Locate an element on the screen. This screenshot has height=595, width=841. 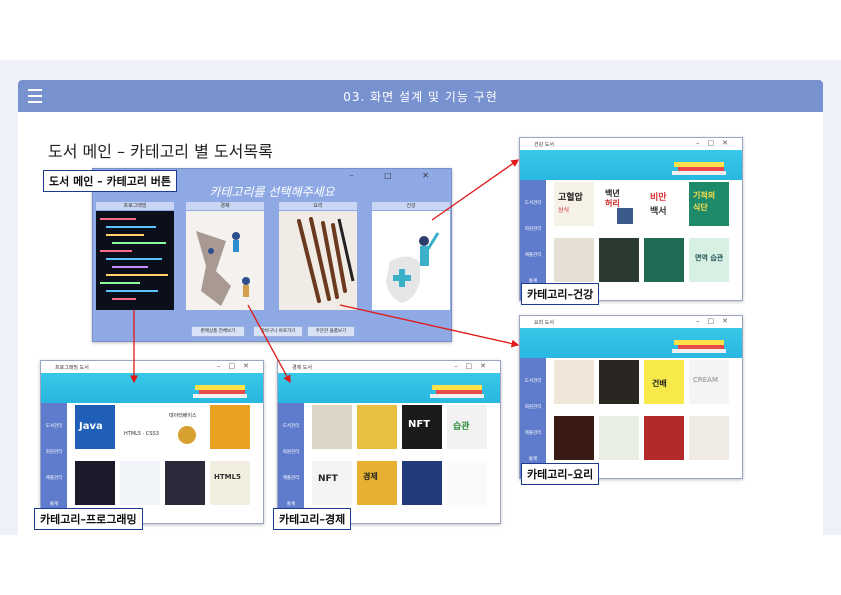
book-cover: 기적의식단 is located at coordinates (709, 204).